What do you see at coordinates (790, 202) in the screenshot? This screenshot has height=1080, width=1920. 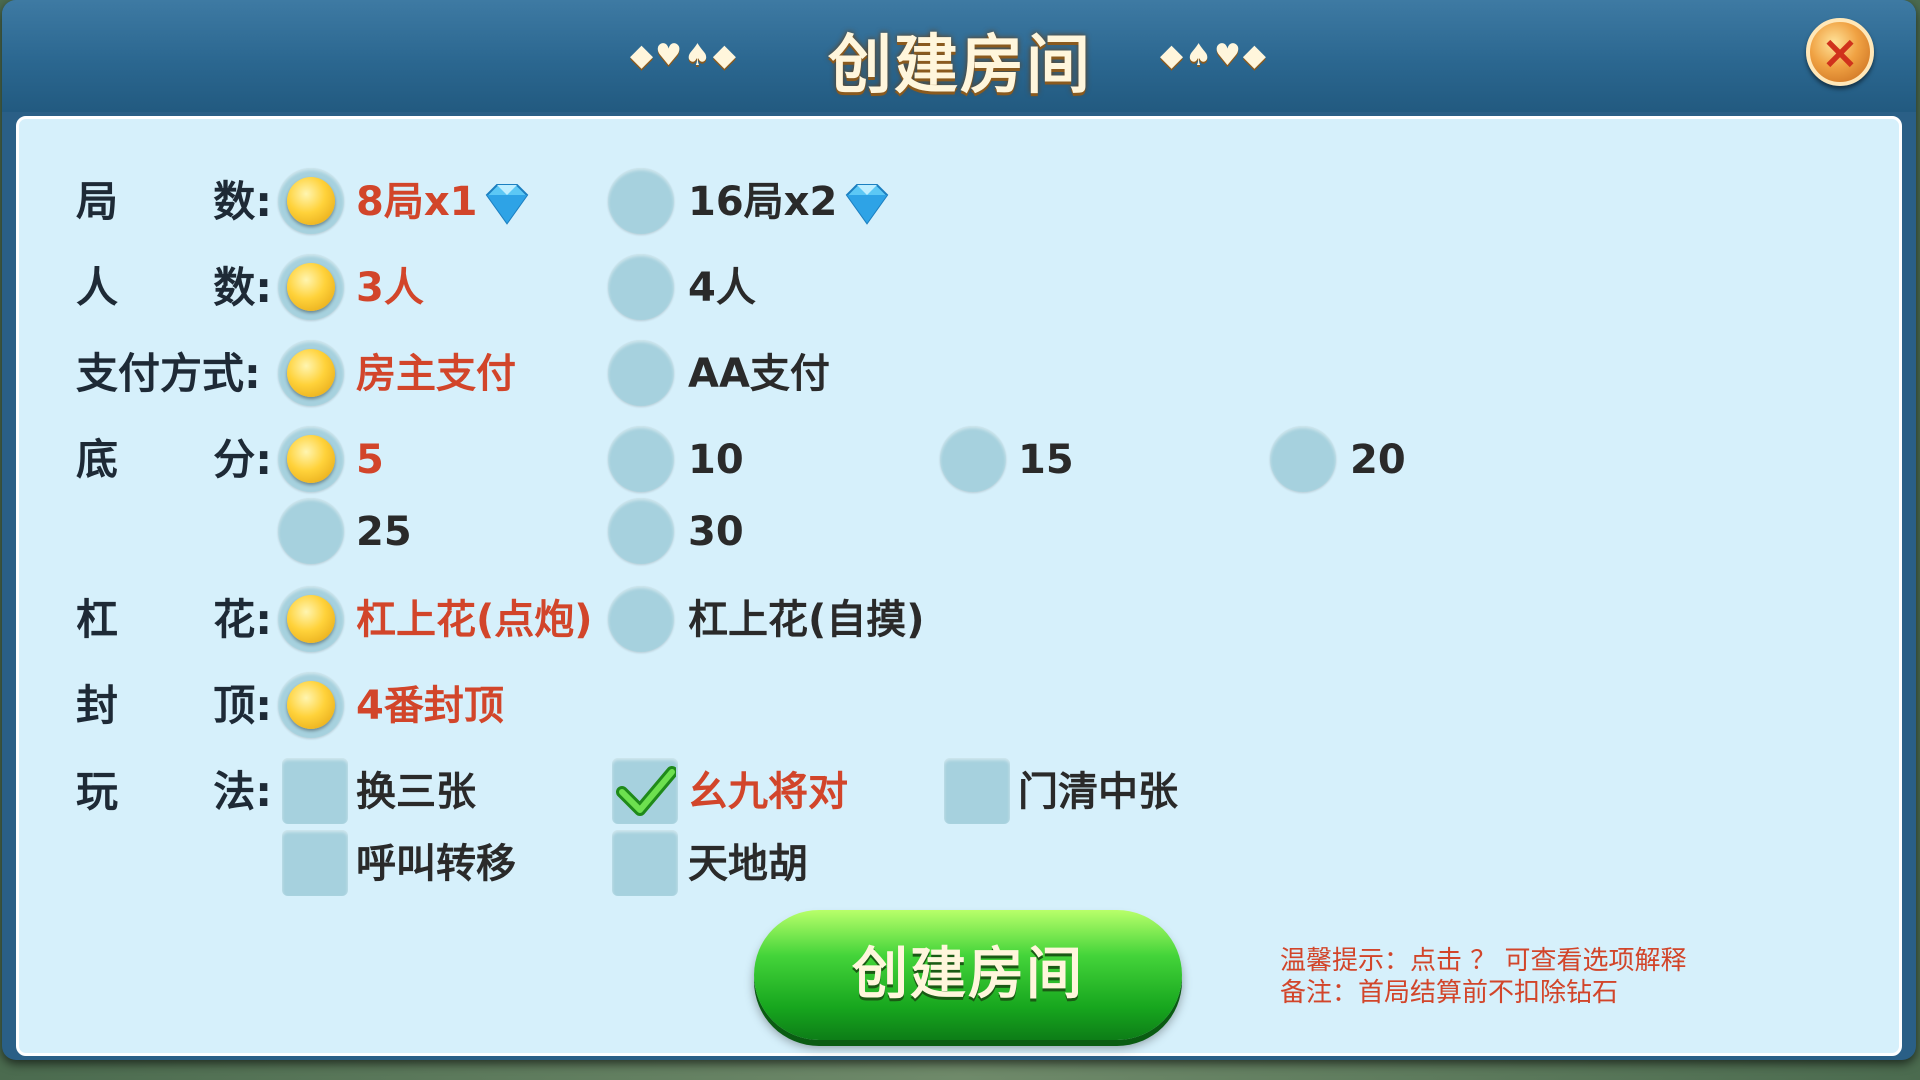 I see `option-rounds-16: 16局x2` at bounding box center [790, 202].